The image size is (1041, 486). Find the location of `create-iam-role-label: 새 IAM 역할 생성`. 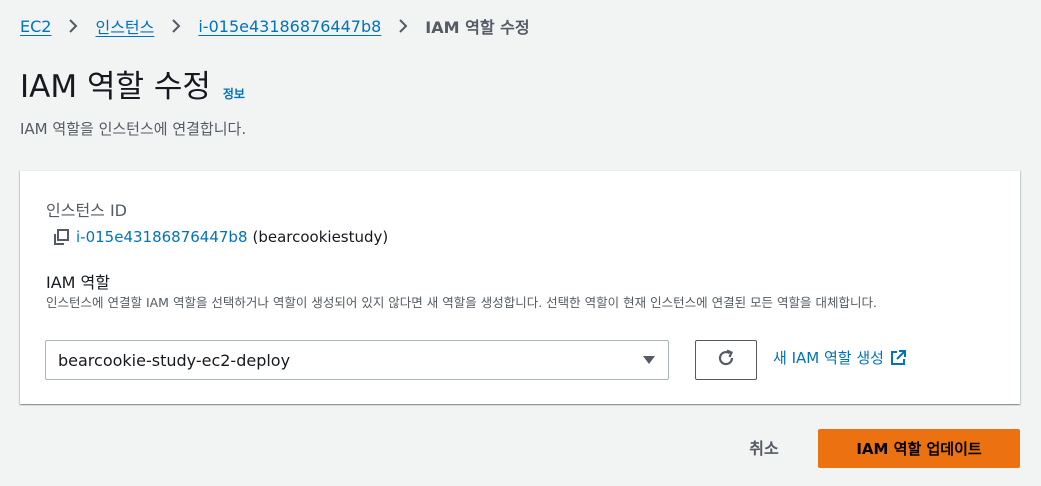

create-iam-role-label: 새 IAM 역할 생성 is located at coordinates (828, 358).